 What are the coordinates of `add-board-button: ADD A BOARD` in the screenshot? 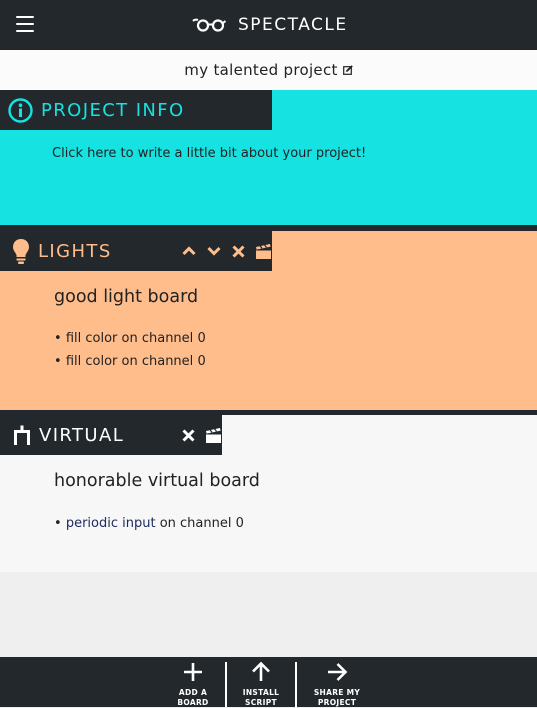 It's located at (193, 682).